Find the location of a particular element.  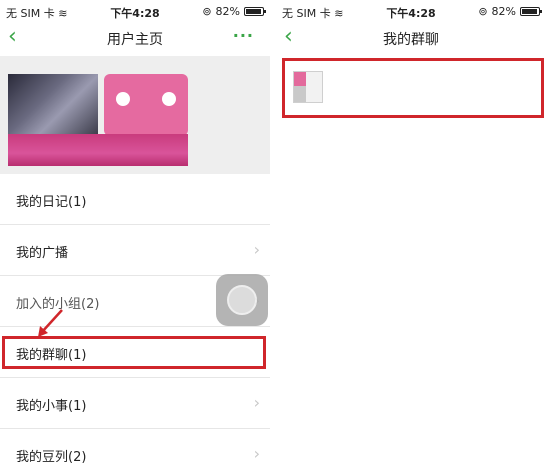

page-title: 用户主页 is located at coordinates (135, 40).